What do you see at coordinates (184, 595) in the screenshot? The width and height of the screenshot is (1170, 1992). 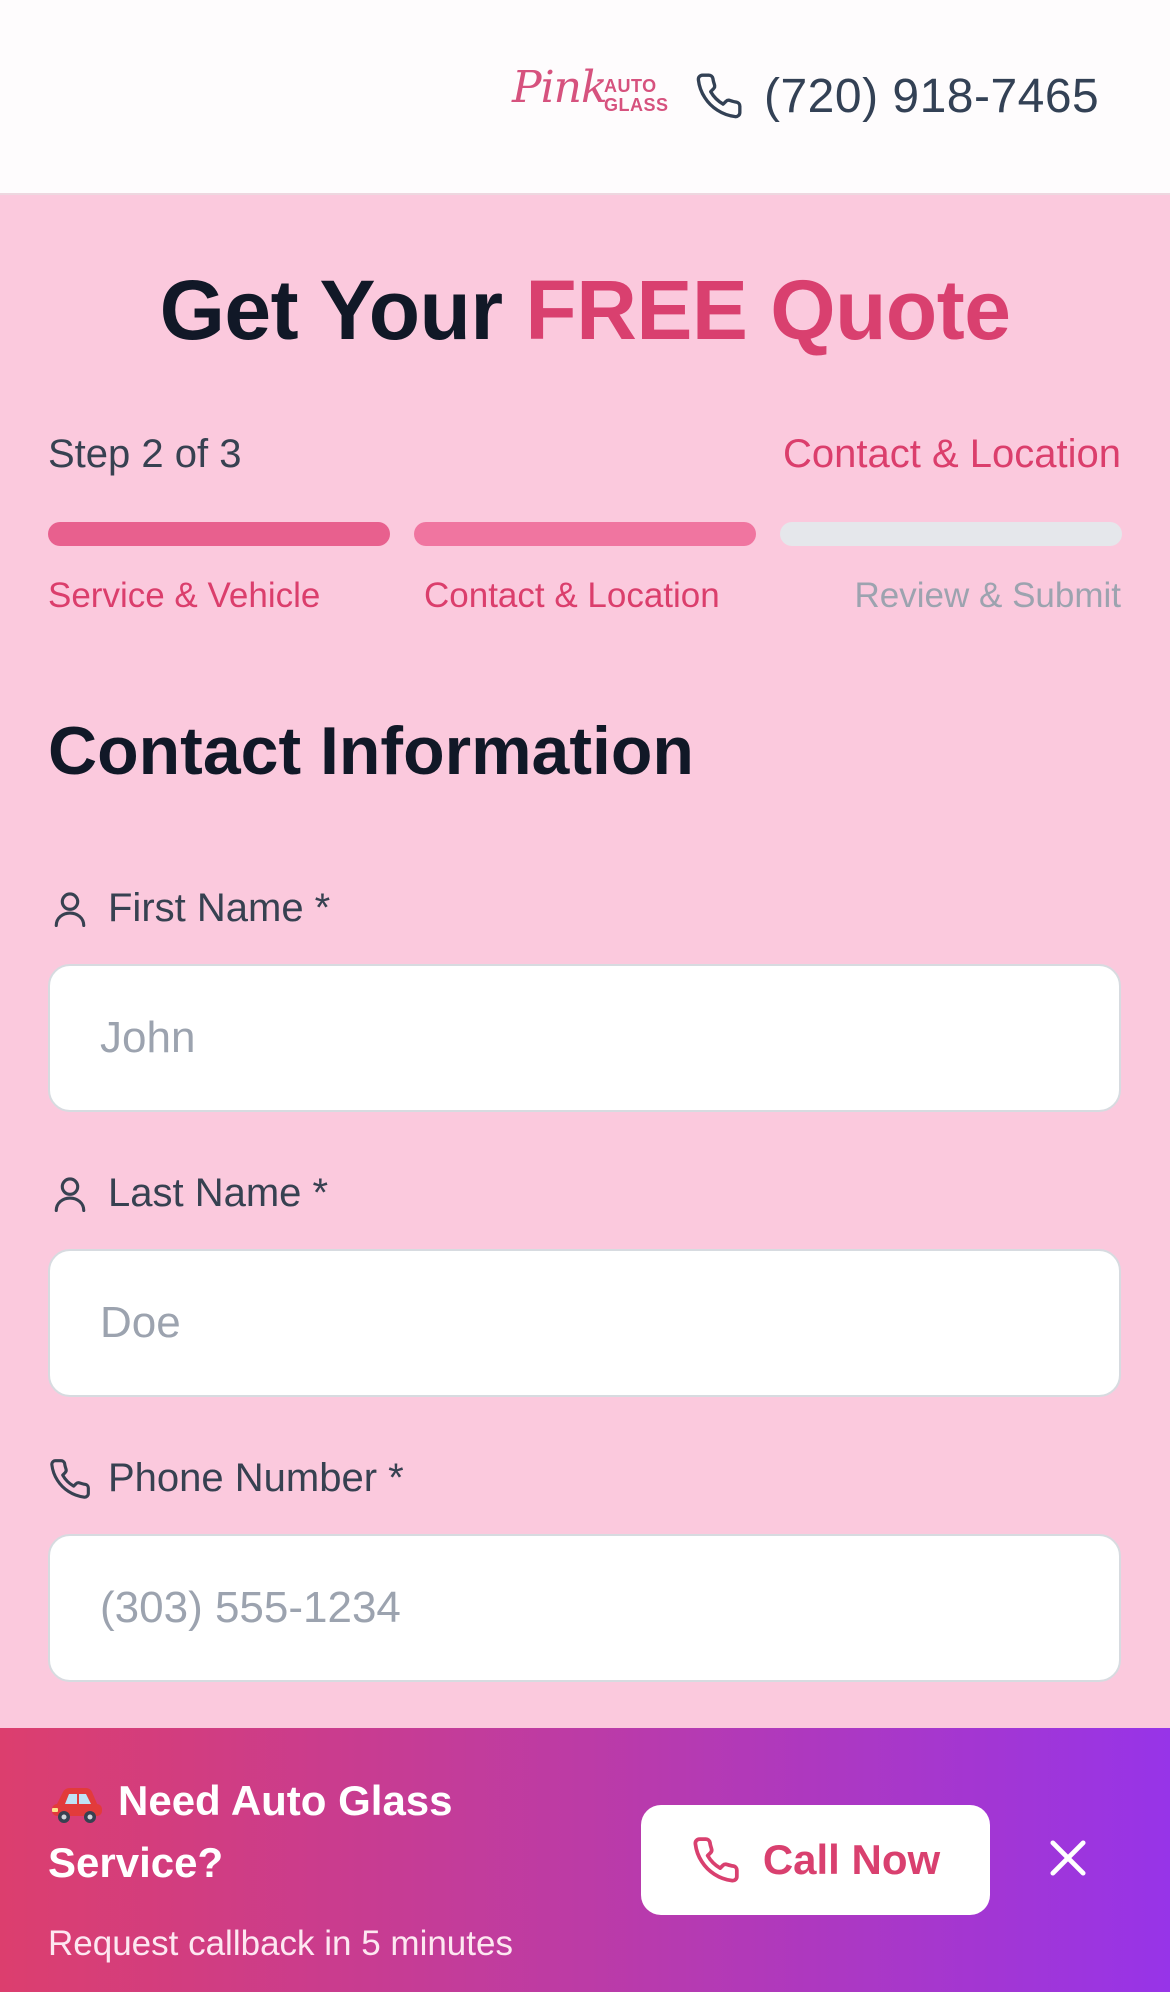 I see `step-label-service-vehicle: Service & Vehicle` at bounding box center [184, 595].